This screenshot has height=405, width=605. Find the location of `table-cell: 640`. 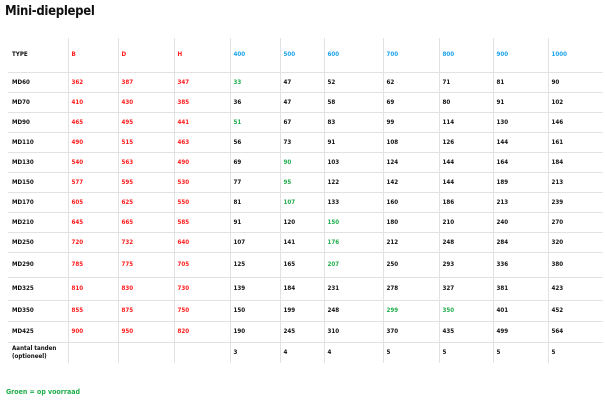

table-cell: 640 is located at coordinates (202, 241).